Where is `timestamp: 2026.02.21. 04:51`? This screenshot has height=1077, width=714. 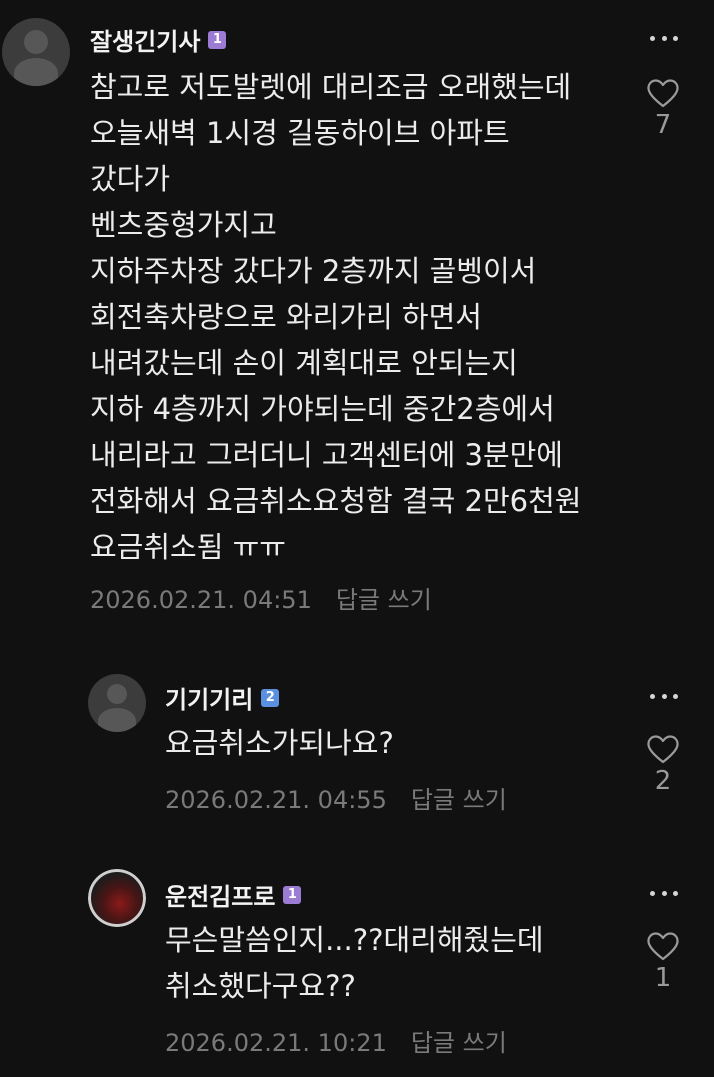 timestamp: 2026.02.21. 04:51 is located at coordinates (201, 600).